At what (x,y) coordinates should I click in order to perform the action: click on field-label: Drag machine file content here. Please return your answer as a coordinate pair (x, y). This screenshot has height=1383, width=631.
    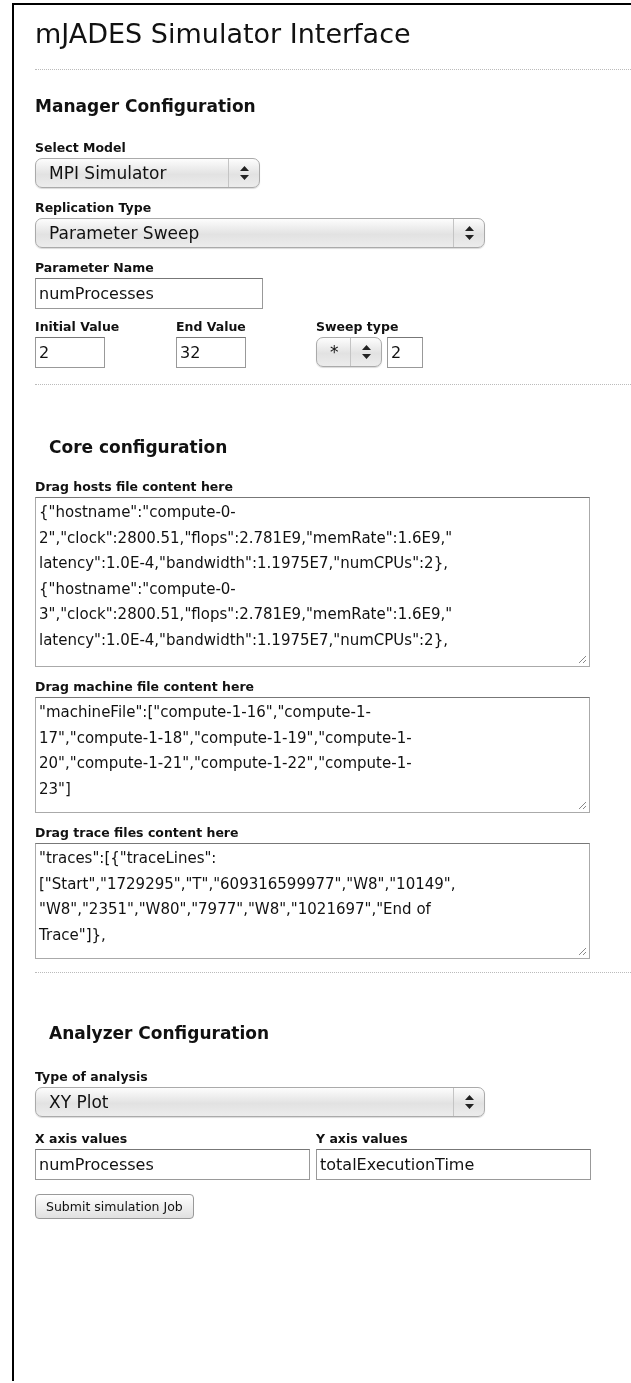
    Looking at the image, I should click on (145, 687).